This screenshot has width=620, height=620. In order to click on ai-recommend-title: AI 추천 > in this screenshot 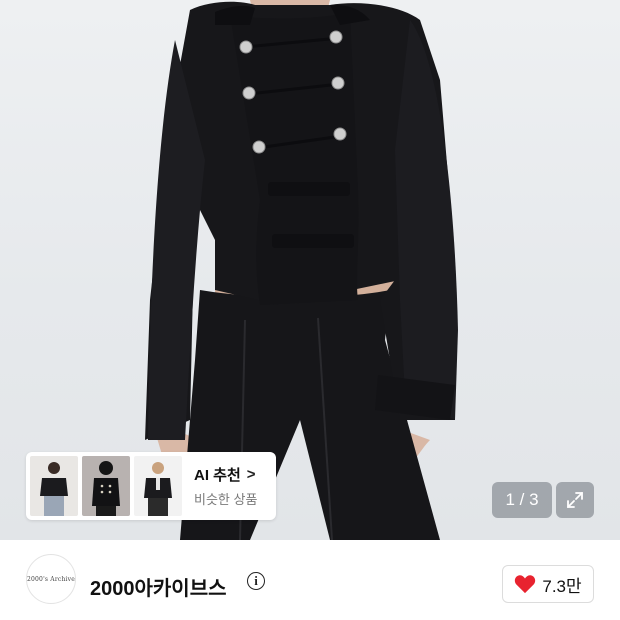, I will do `click(225, 474)`.